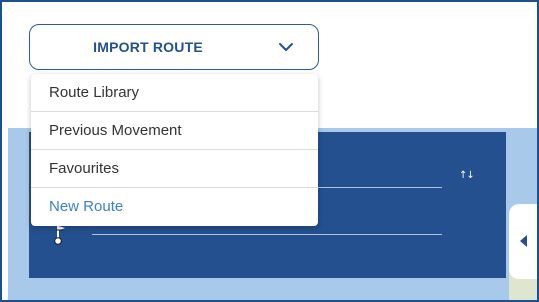 The width and height of the screenshot is (539, 302). What do you see at coordinates (174, 207) in the screenshot?
I see `menu-item-new-route: New Route` at bounding box center [174, 207].